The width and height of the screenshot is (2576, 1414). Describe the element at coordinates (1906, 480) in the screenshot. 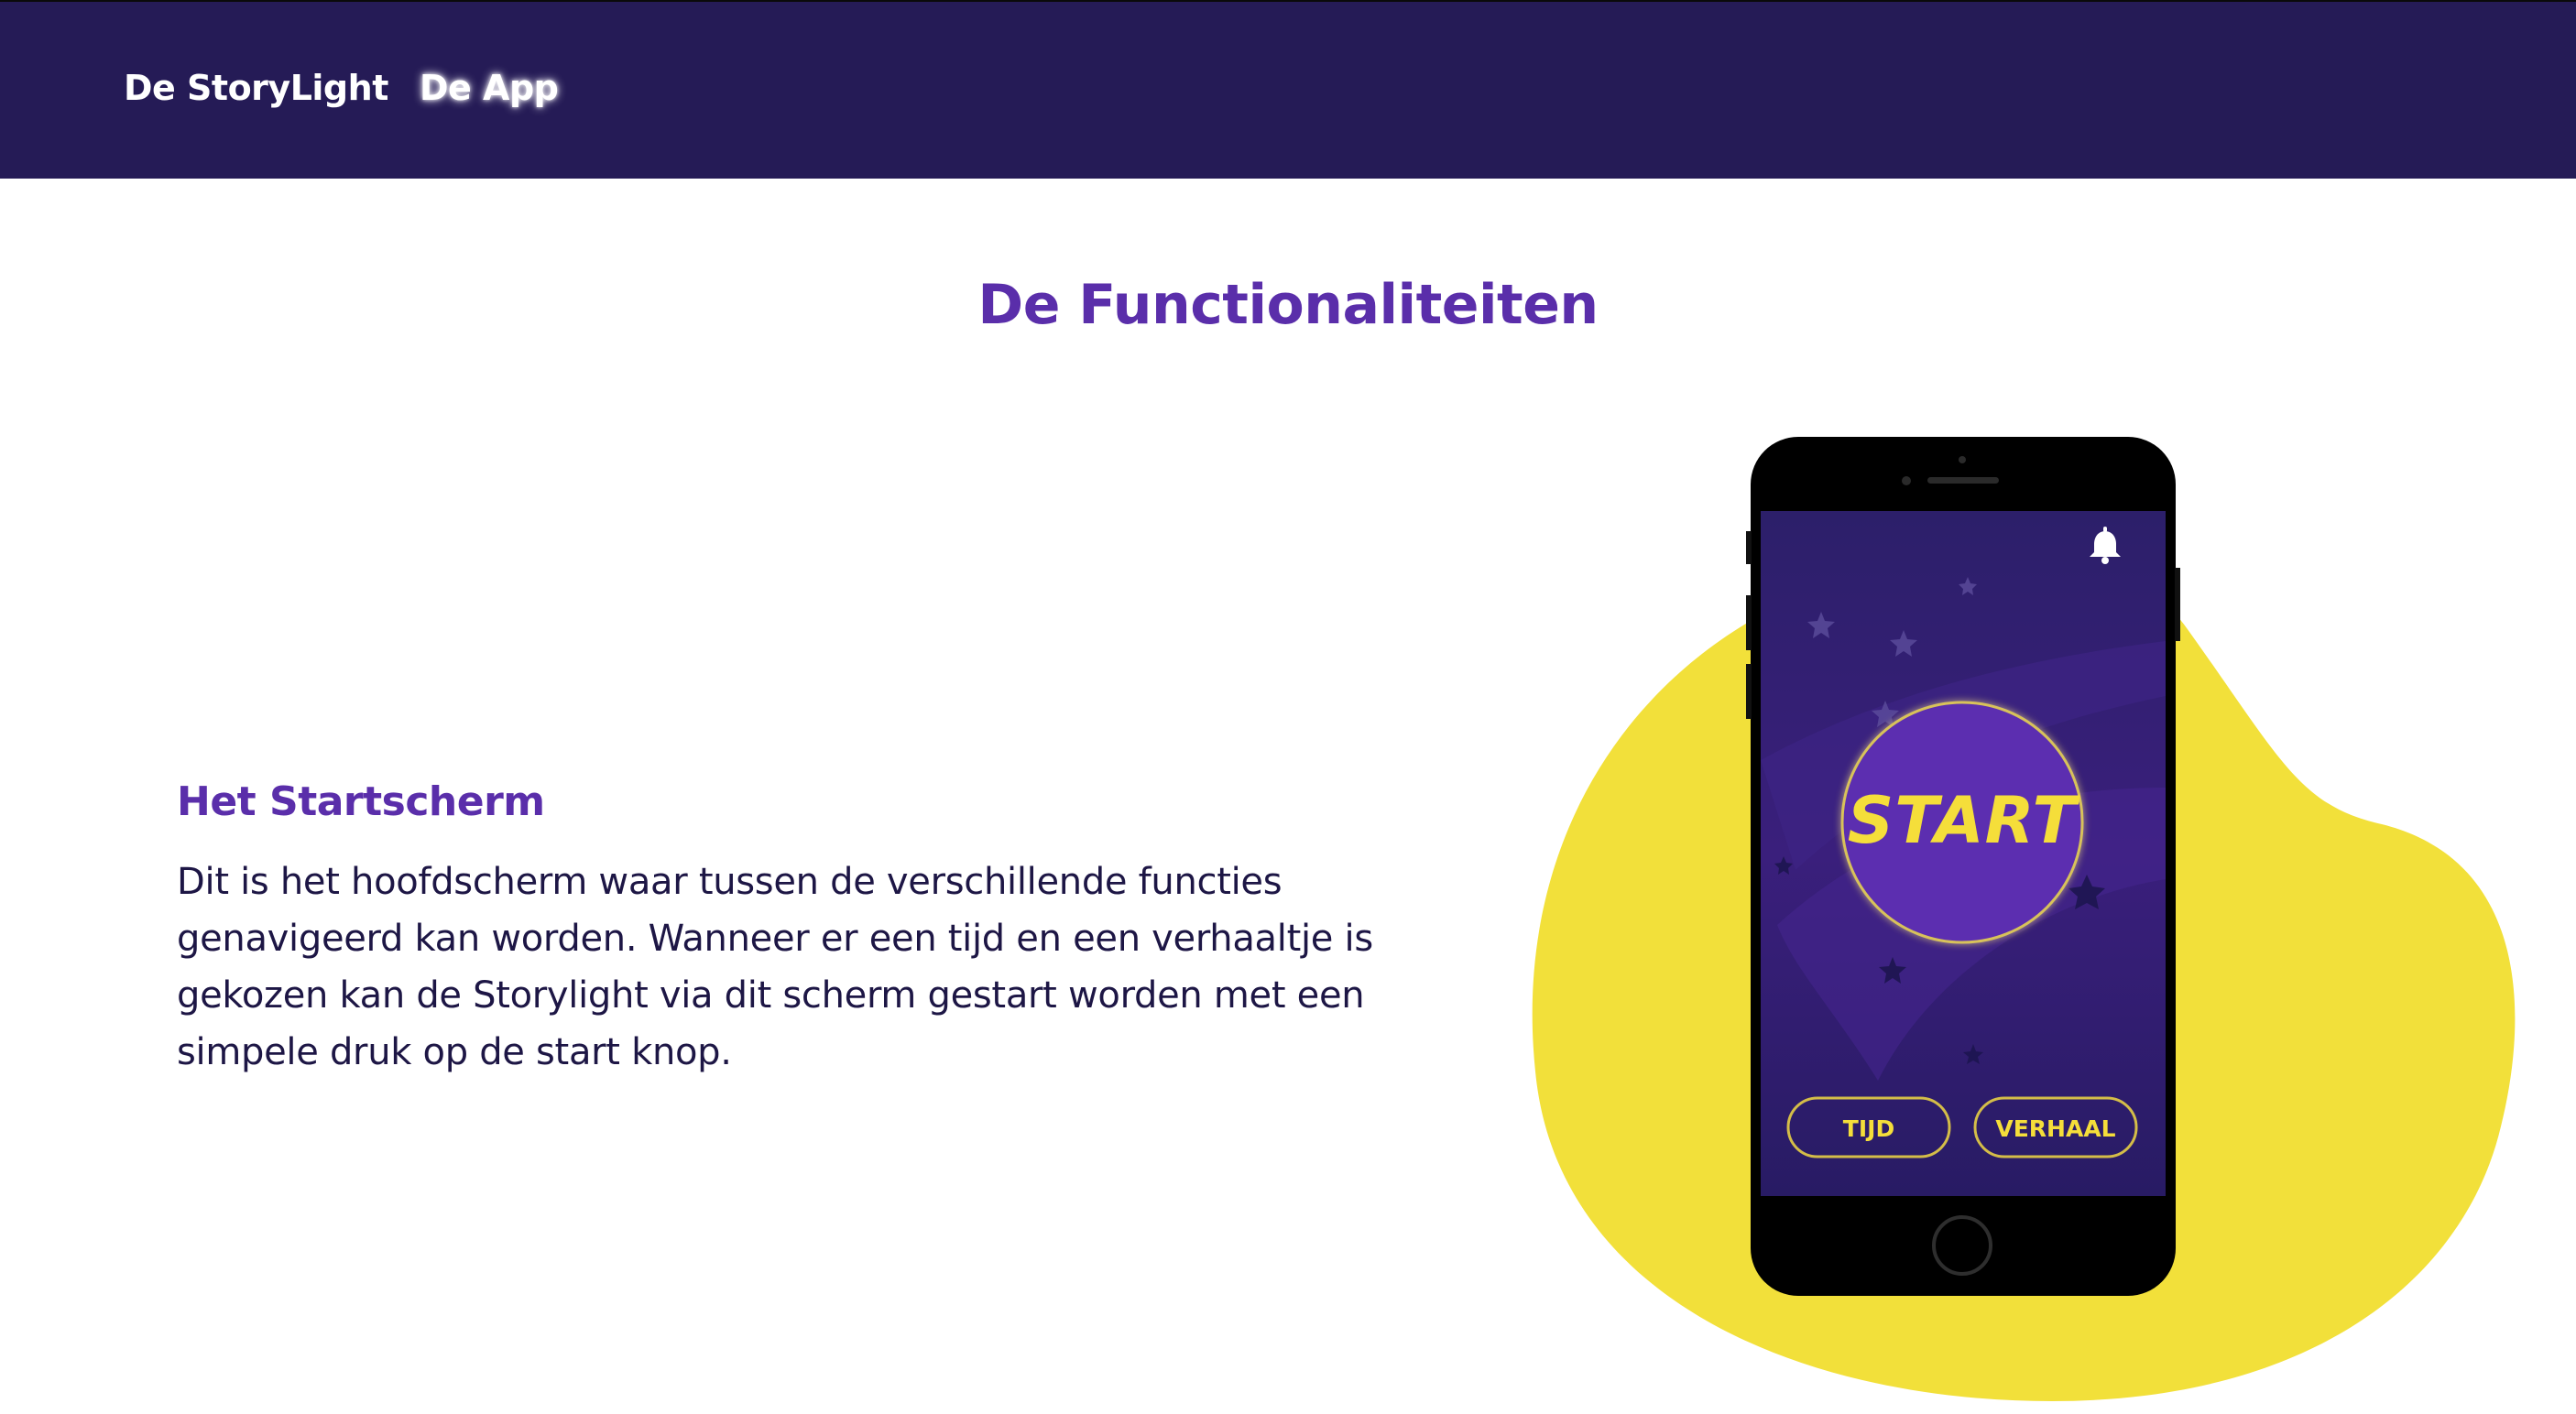

I see `phone-camera` at that location.